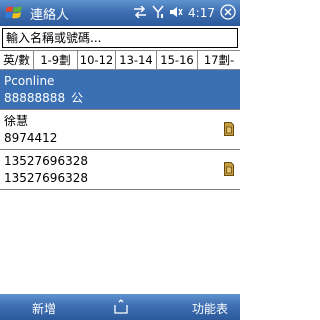 This screenshot has width=320, height=320. I want to click on app-title: 連絡人, so click(50, 15).